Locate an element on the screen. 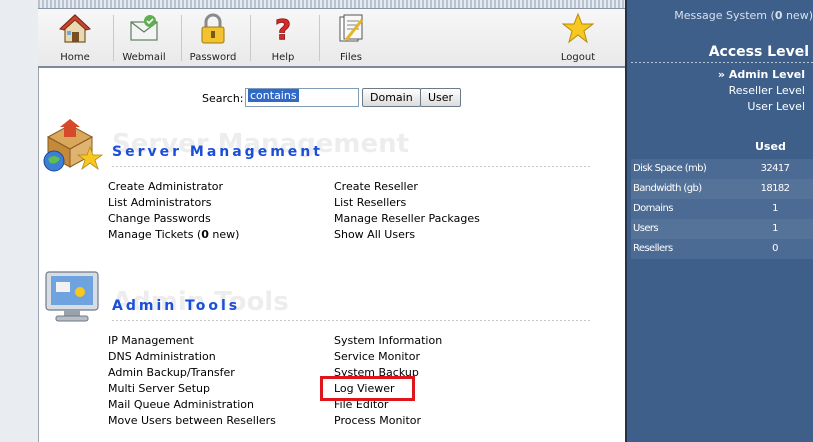 This screenshot has height=442, width=813. files-icon is located at coordinates (351, 28).